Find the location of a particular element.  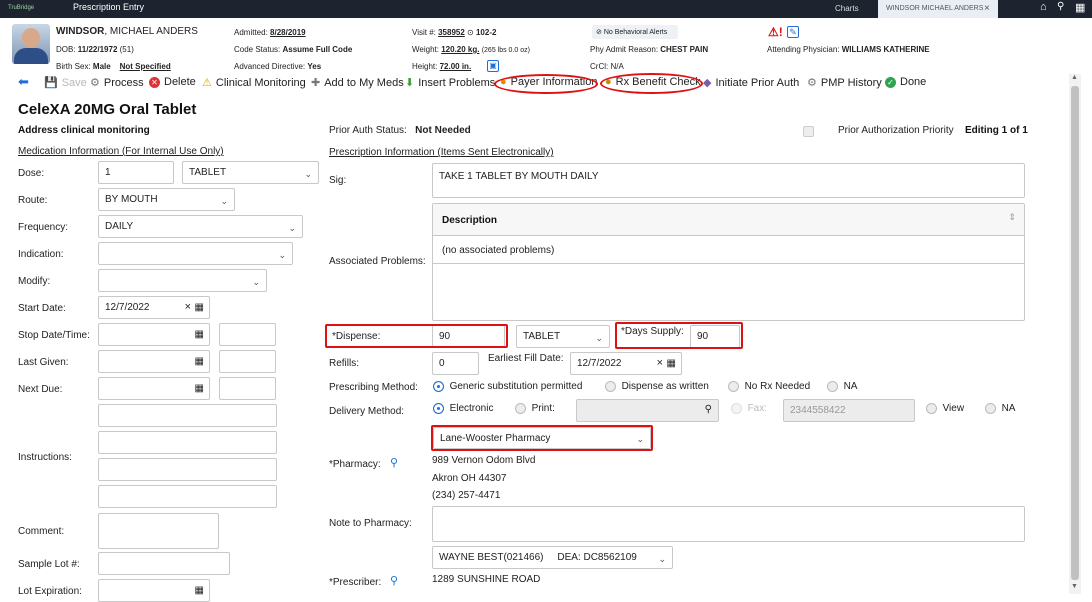

insert-problems-button: ⬇ Insert Problems is located at coordinates (450, 83).